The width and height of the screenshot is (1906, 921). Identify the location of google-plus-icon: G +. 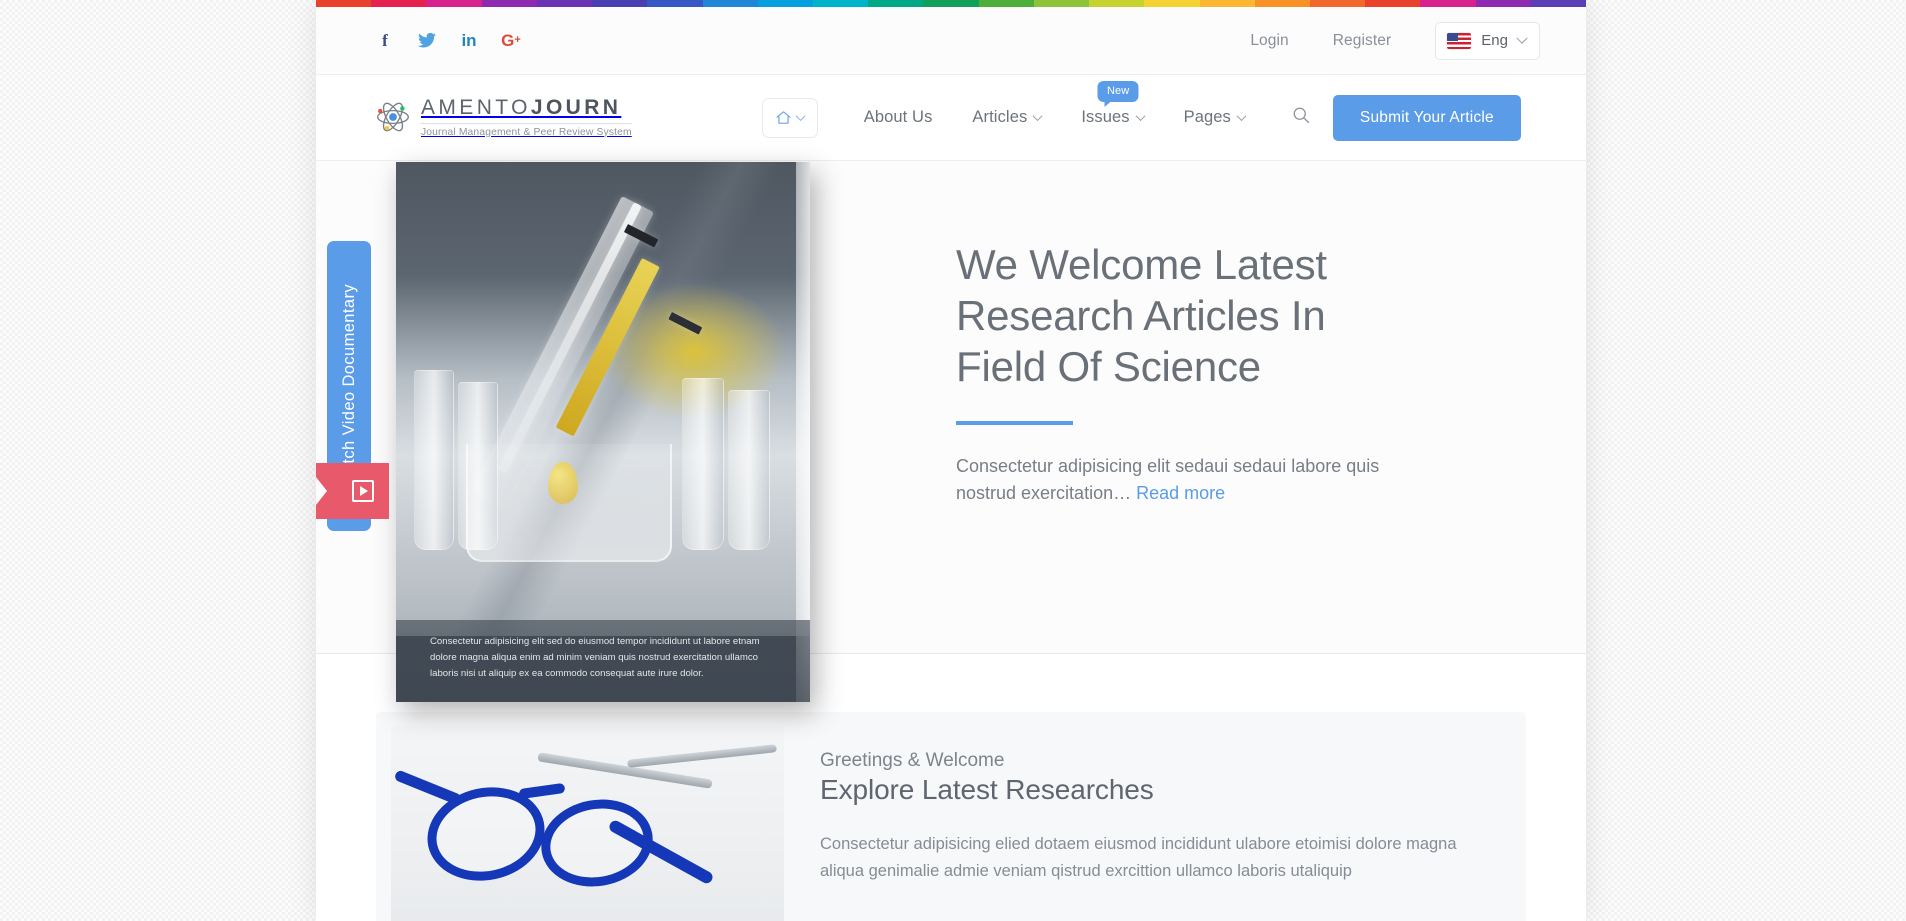
(511, 41).